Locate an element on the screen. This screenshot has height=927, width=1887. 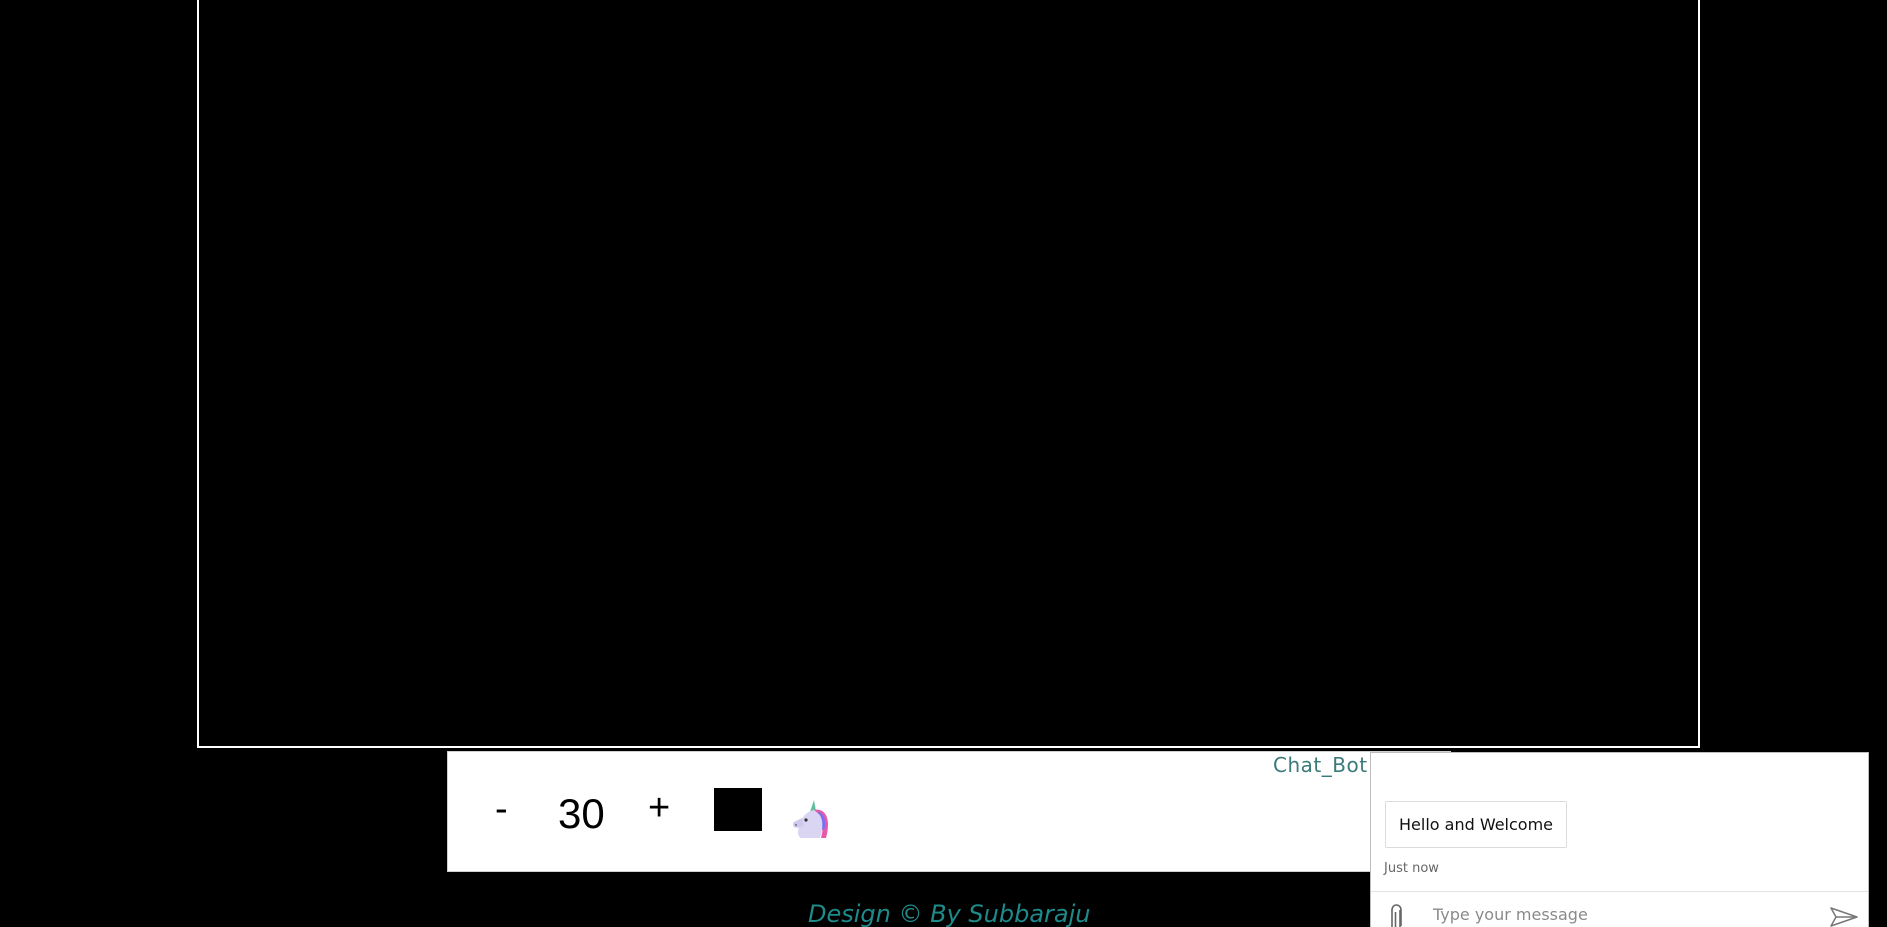
chat-panel: Hello and Welcome Just now is located at coordinates (1619, 839).